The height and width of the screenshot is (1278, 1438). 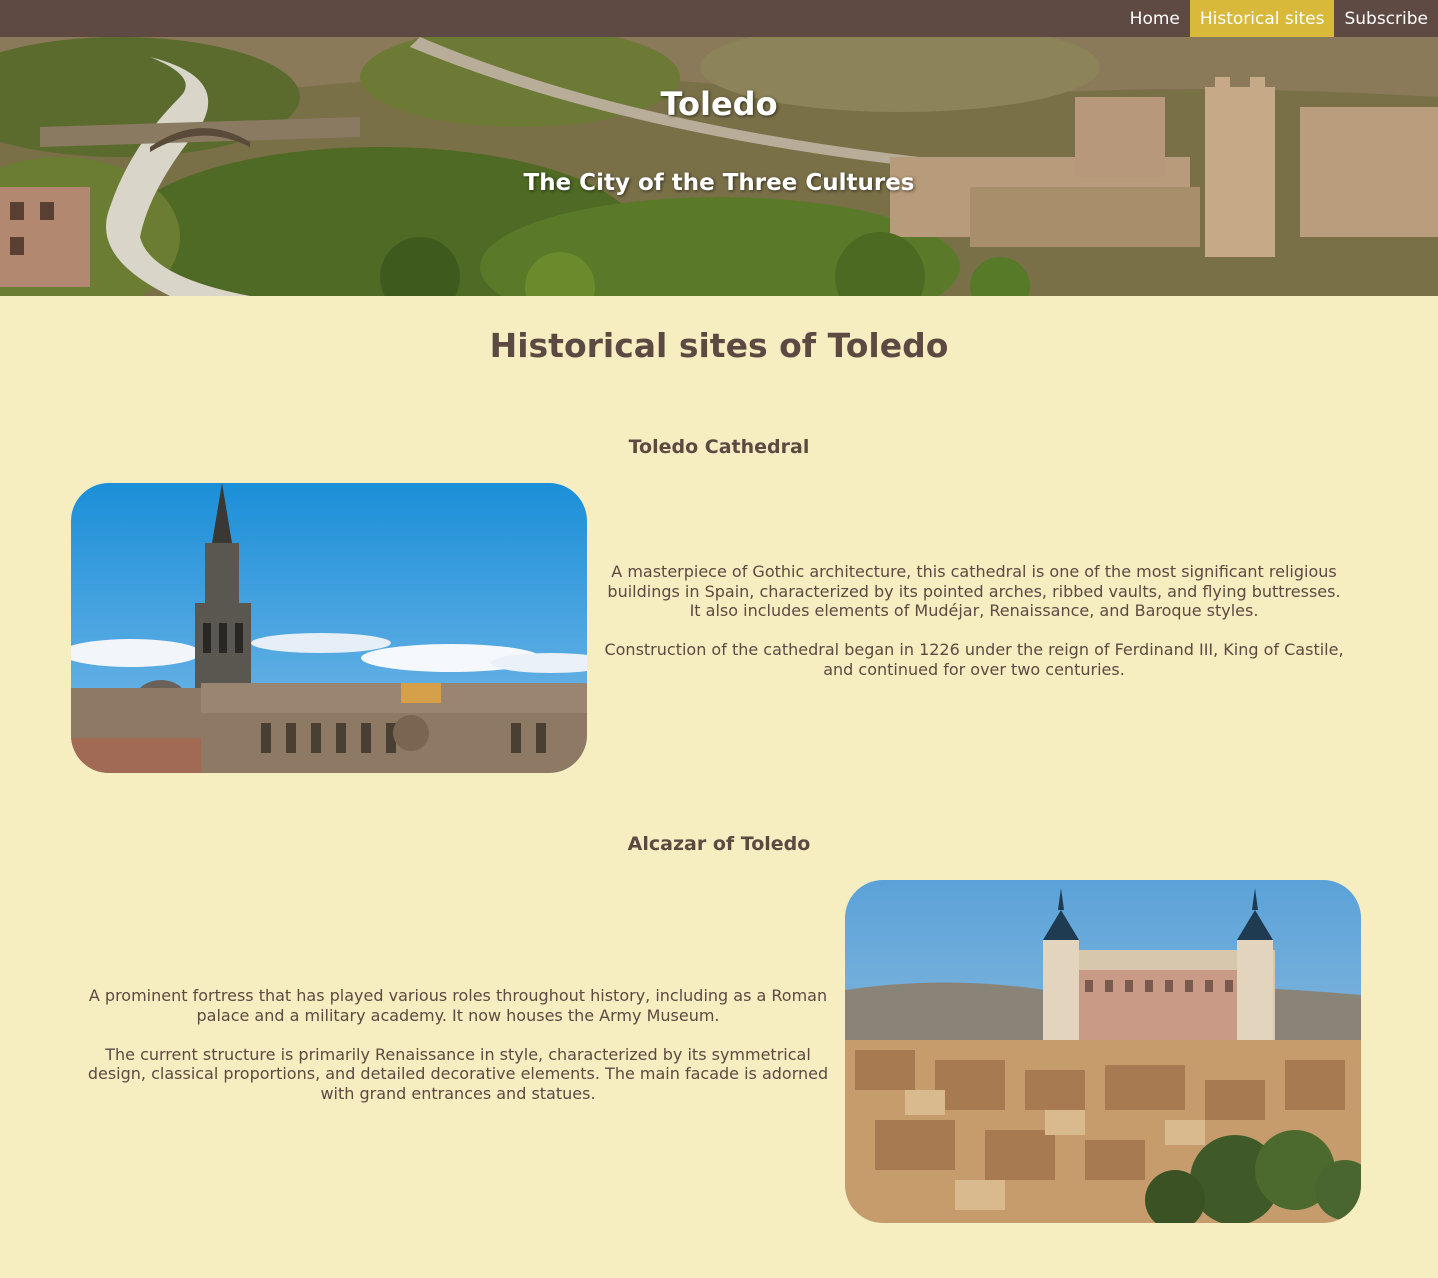 I want to click on cathedral-photo, so click(x=329, y=628).